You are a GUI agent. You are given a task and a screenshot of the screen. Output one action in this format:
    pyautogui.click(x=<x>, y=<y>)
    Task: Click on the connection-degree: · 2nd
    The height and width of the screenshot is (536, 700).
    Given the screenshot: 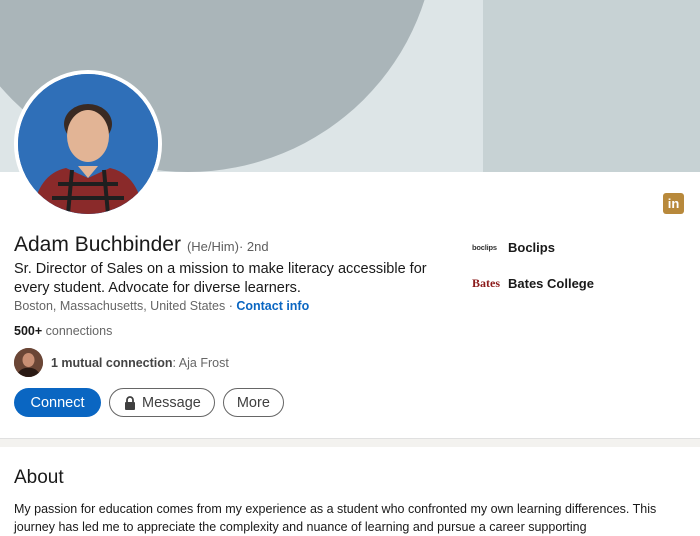 What is the action you would take?
    pyautogui.click(x=253, y=246)
    